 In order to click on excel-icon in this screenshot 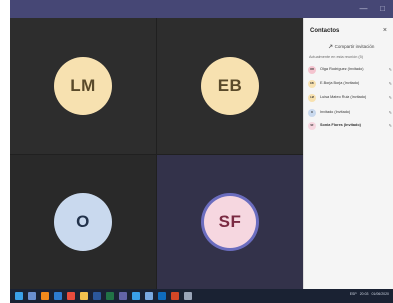, I will do `click(109, 296)`.